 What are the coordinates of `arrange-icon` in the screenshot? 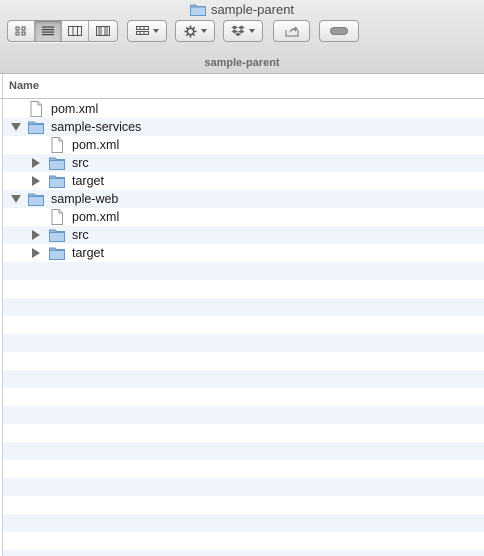 It's located at (142, 30).